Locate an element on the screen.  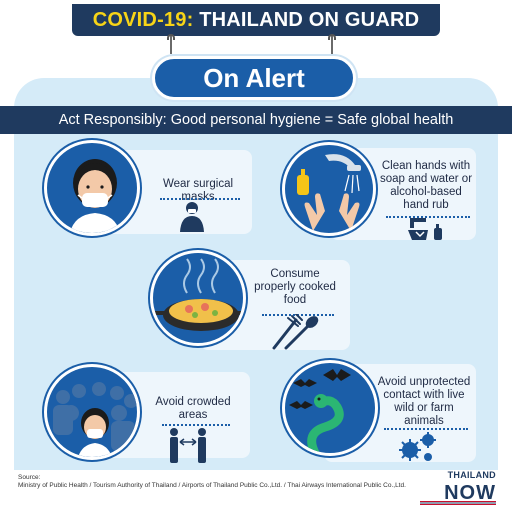
mask-person-icon is located at coordinates (92, 188).